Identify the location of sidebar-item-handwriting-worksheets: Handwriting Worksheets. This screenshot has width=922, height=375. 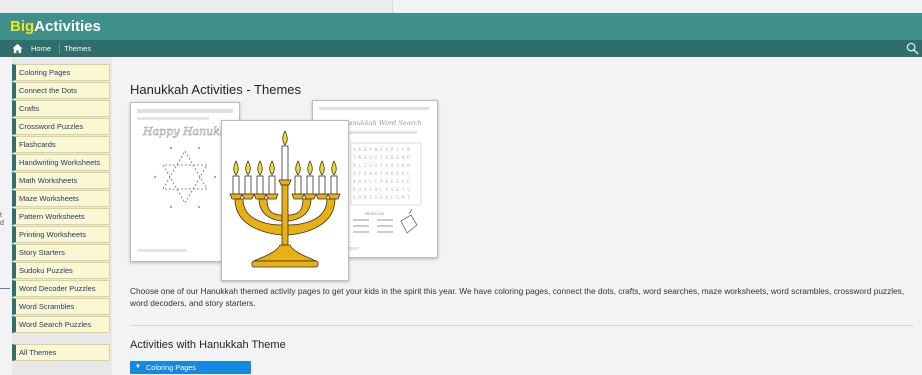
(61, 162).